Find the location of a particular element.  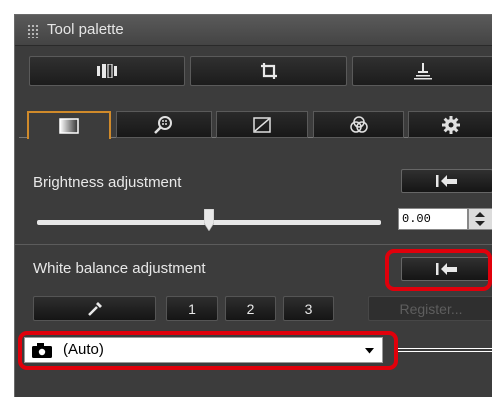

eyedropper-icon is located at coordinates (94, 308).